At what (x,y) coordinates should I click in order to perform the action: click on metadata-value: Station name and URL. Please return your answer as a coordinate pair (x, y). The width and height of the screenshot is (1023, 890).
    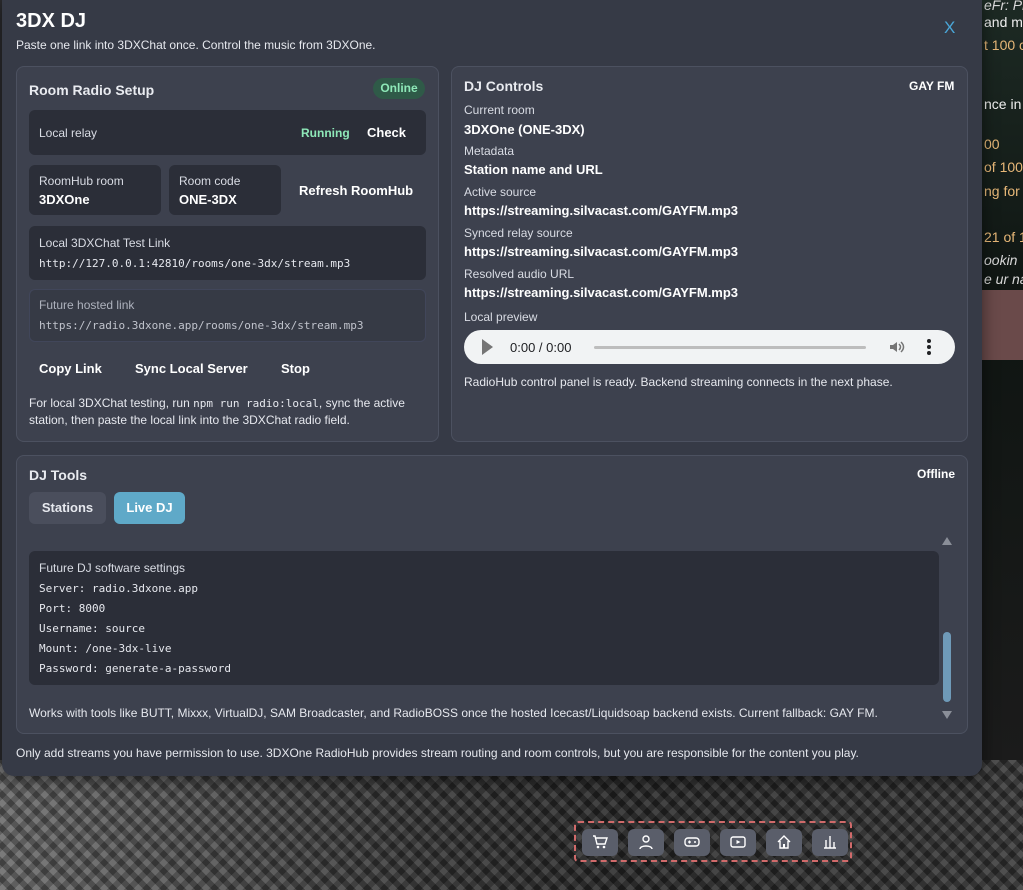
    Looking at the image, I should click on (533, 169).